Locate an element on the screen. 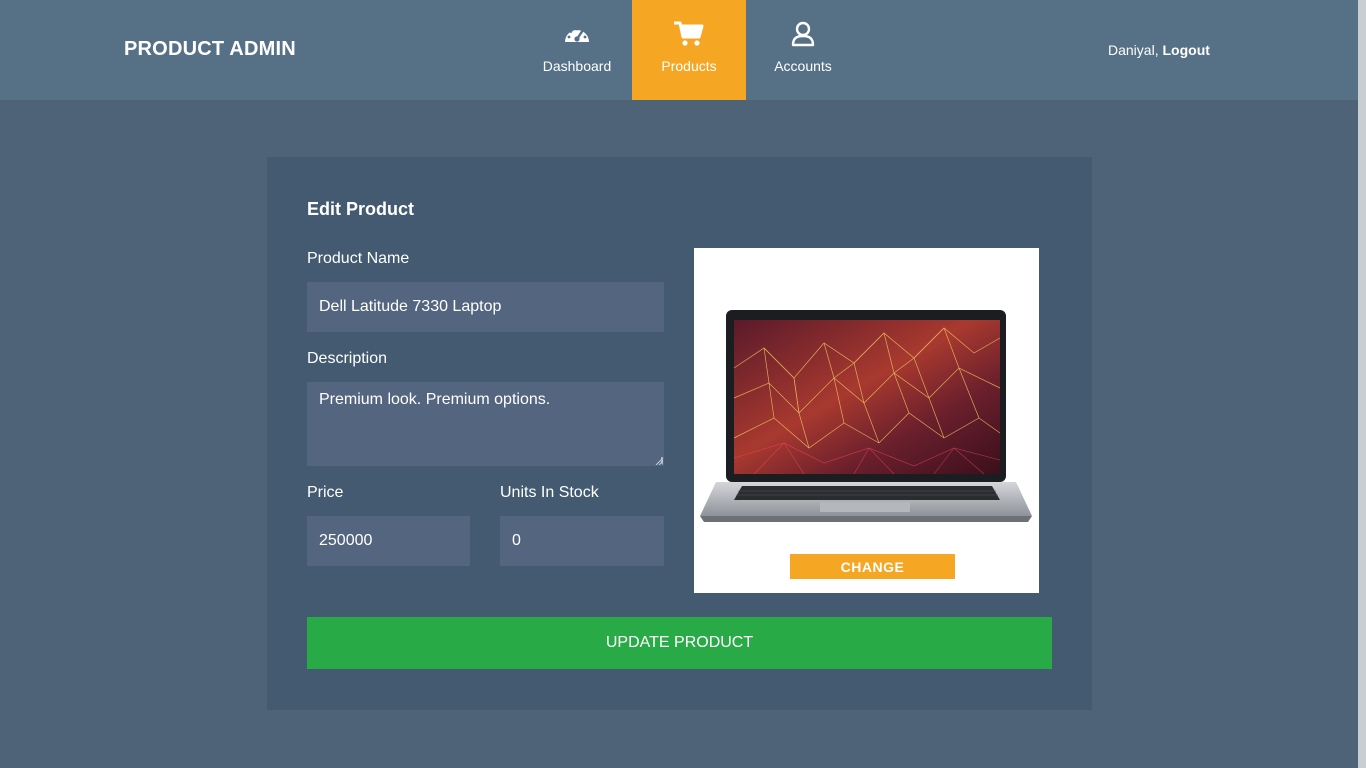 The width and height of the screenshot is (1366, 768). price-label: Price is located at coordinates (325, 492).